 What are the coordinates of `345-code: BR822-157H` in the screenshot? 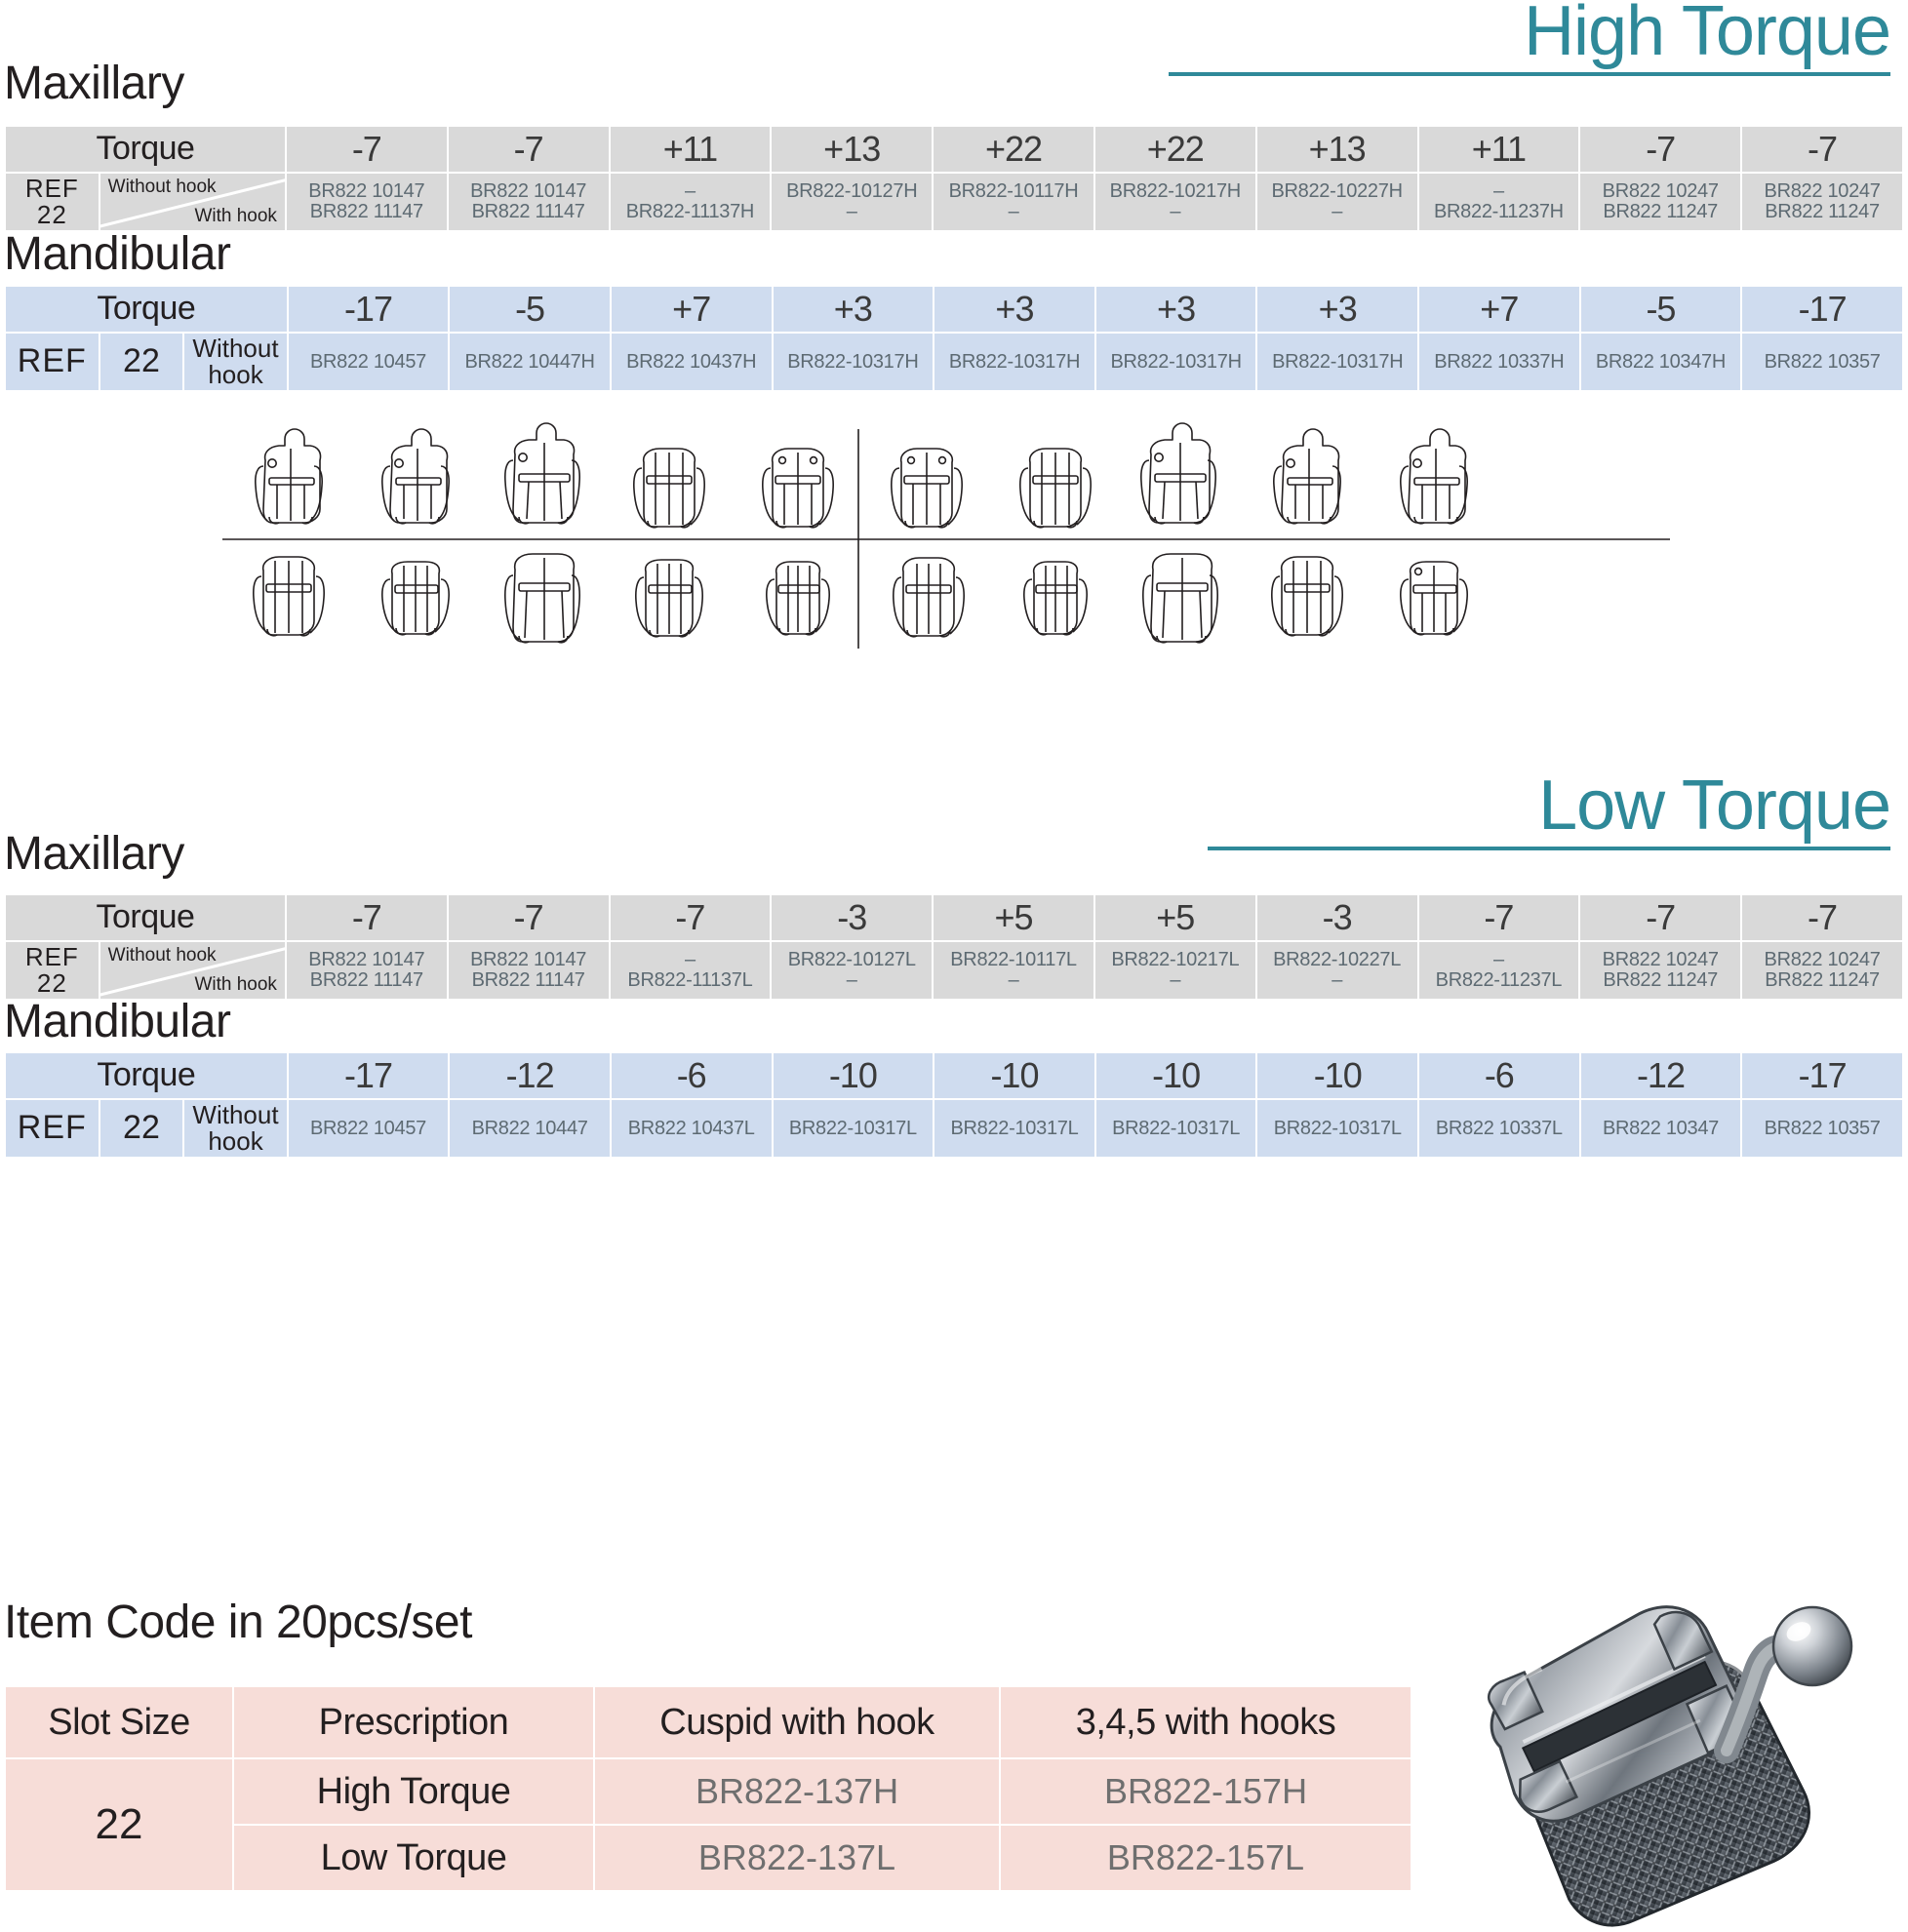 It's located at (1206, 1791).